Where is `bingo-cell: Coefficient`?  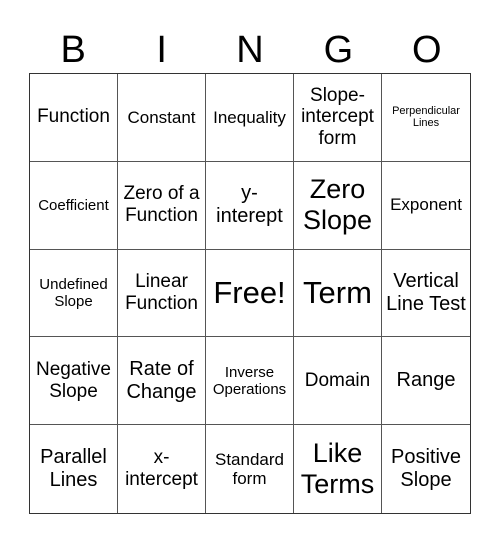
bingo-cell: Coefficient is located at coordinates (74, 205).